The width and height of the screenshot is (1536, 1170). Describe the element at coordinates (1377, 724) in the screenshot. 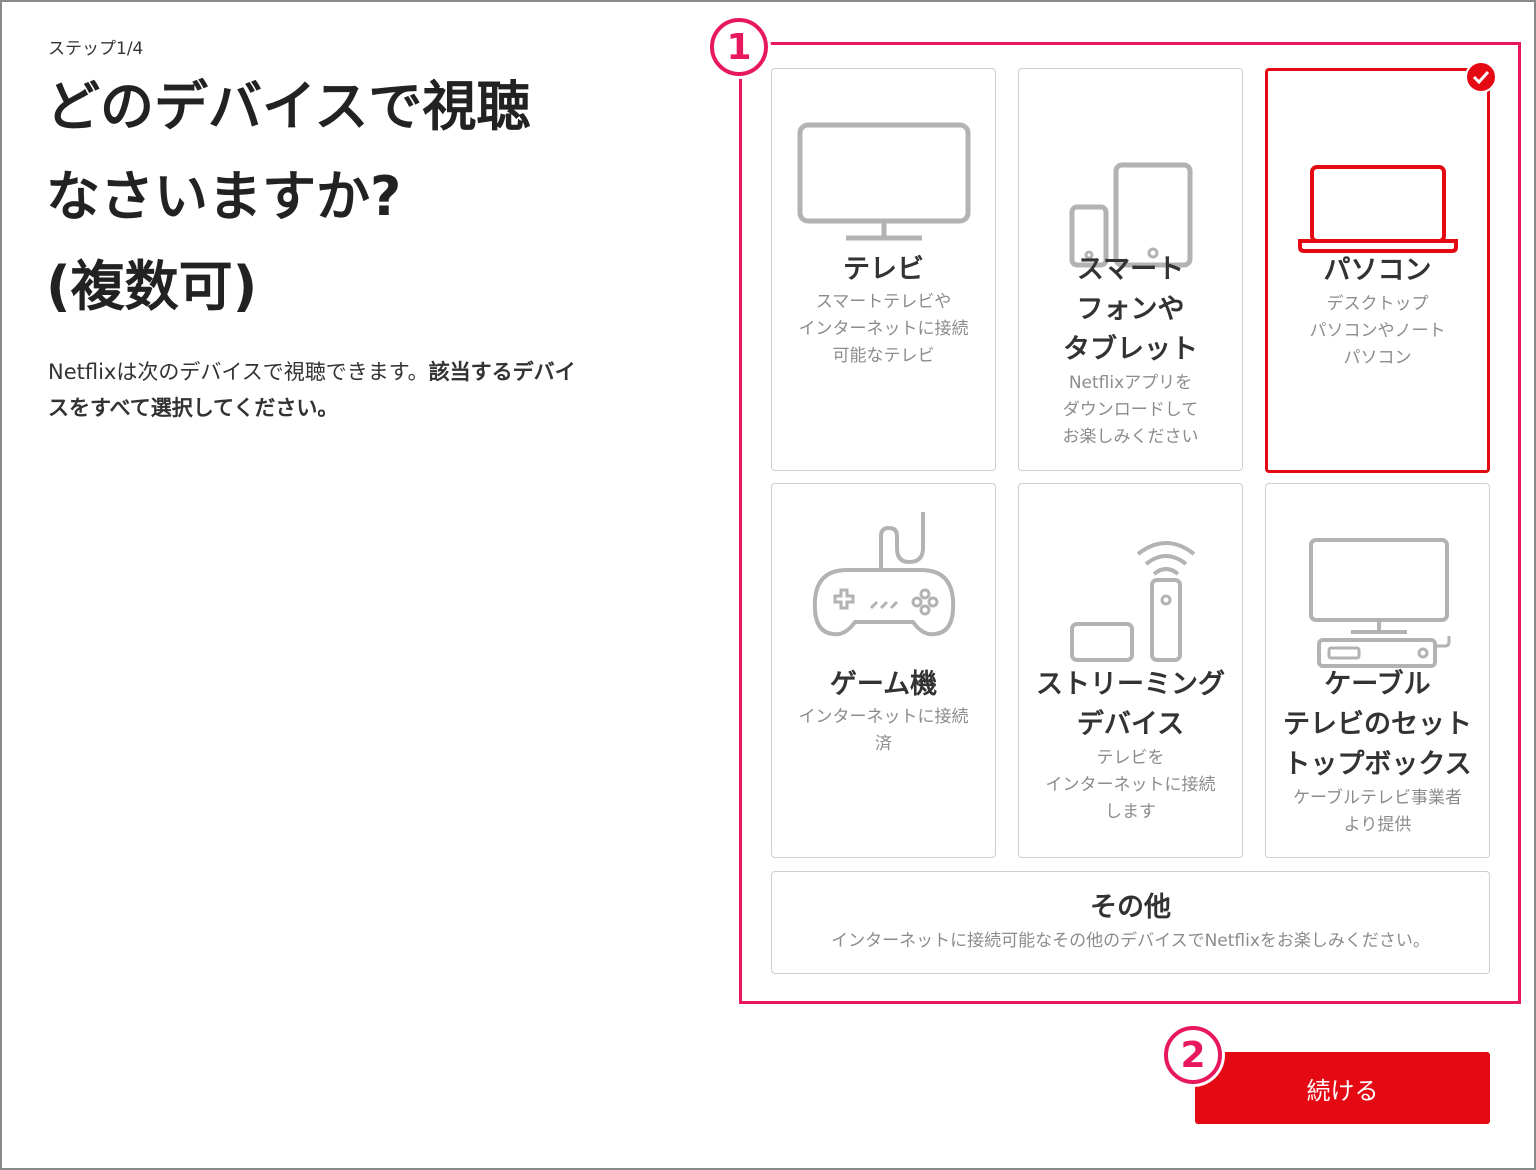

I see `device-name: ケーブル テレビのセット トップボックス` at that location.